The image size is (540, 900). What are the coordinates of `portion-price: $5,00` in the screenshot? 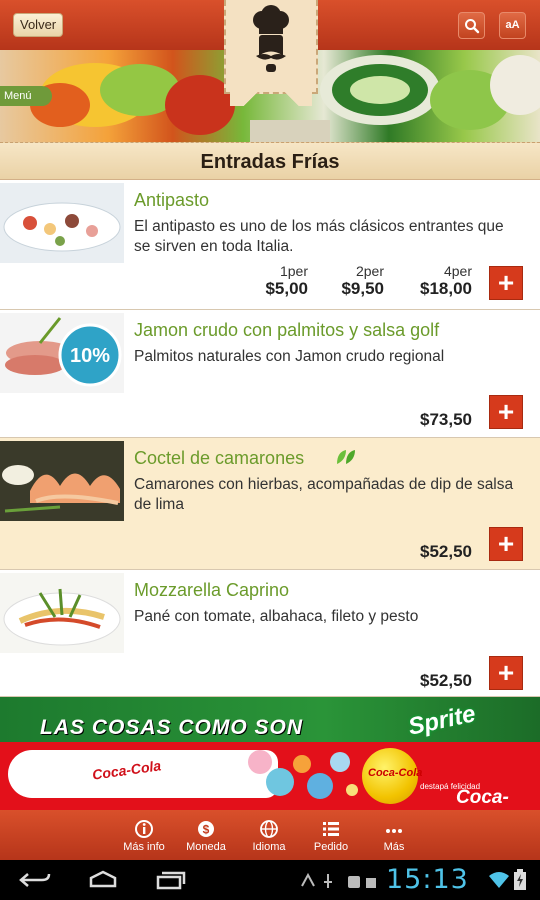 It's located at (286, 288).